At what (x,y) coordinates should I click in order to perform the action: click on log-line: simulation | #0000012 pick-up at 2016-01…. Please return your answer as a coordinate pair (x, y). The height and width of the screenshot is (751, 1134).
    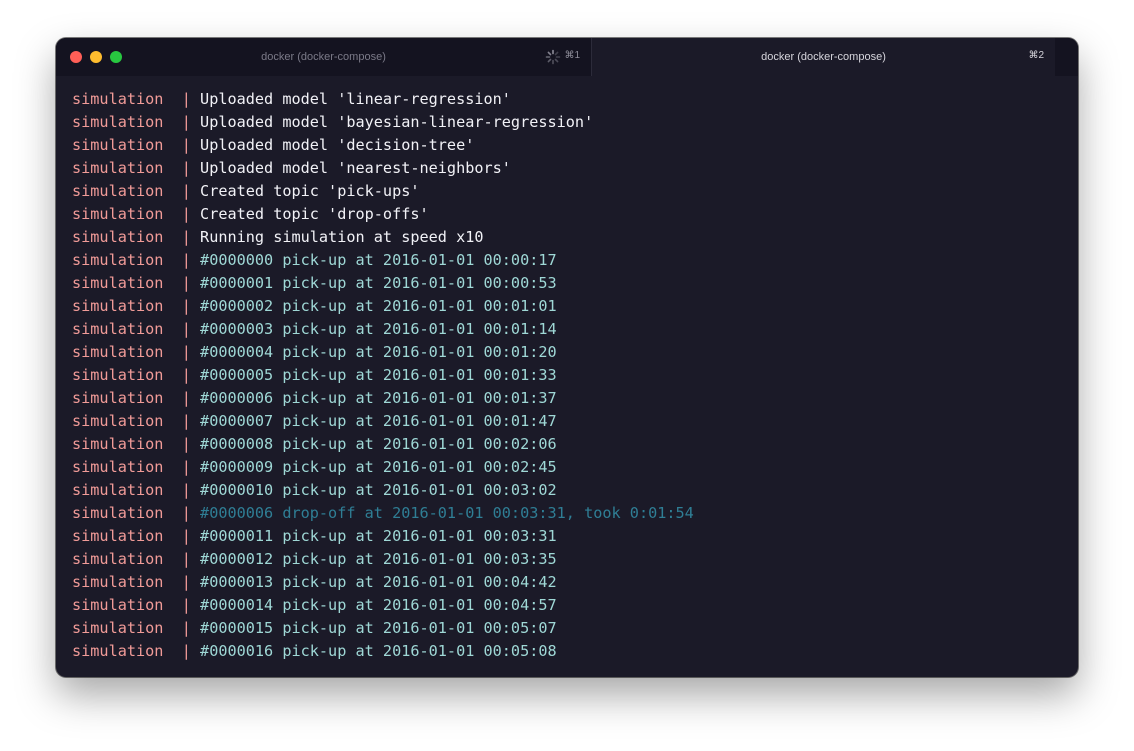
    Looking at the image, I should click on (575, 559).